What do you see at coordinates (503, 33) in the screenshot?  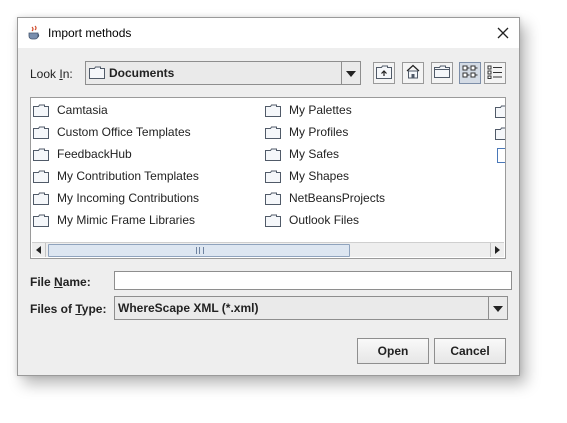 I see `close-icon` at bounding box center [503, 33].